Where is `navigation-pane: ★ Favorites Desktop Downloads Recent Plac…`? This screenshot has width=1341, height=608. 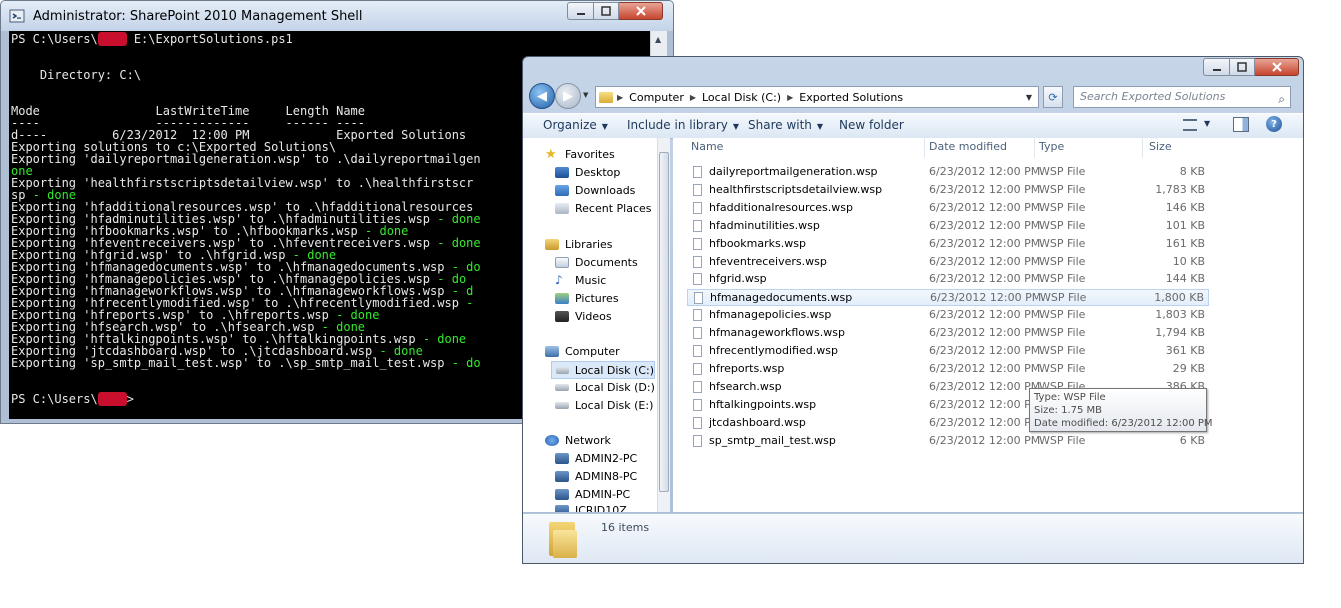
navigation-pane: ★ Favorites Desktop Downloads Recent Plac… is located at coordinates (590, 325).